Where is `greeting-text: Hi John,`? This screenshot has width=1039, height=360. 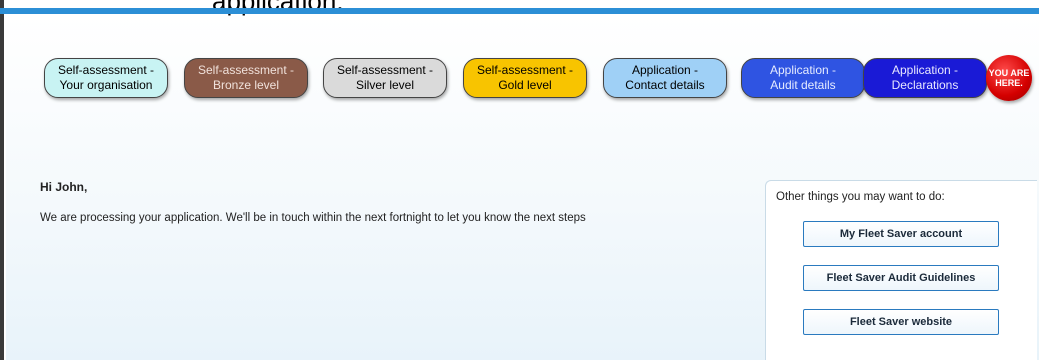
greeting-text: Hi John, is located at coordinates (64, 187).